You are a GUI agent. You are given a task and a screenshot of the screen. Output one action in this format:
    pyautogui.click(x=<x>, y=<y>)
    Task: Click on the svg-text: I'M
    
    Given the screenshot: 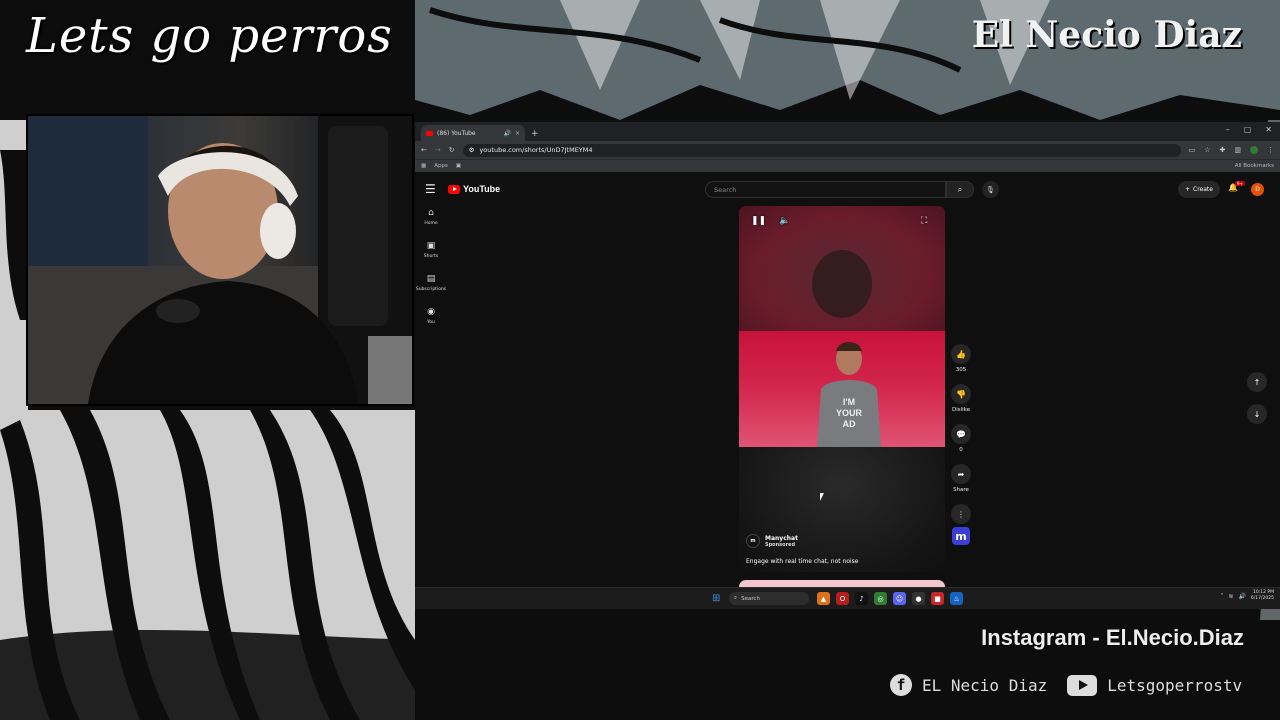 What is the action you would take?
    pyautogui.click(x=849, y=402)
    